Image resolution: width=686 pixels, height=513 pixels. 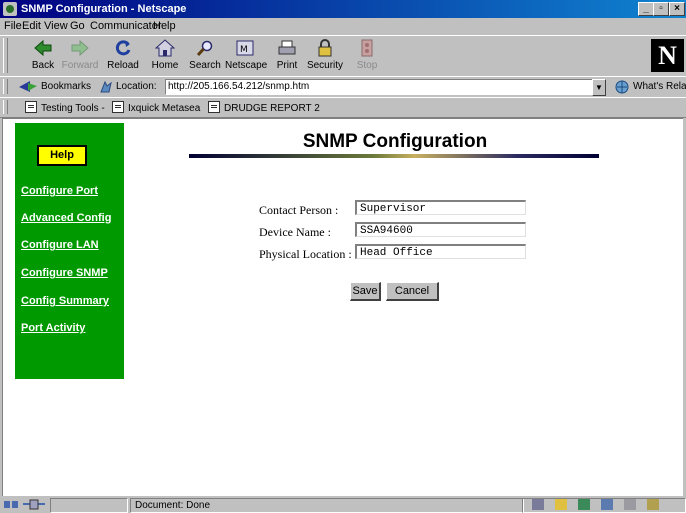 What do you see at coordinates (630, 504) in the screenshot?
I see `address-book-icon` at bounding box center [630, 504].